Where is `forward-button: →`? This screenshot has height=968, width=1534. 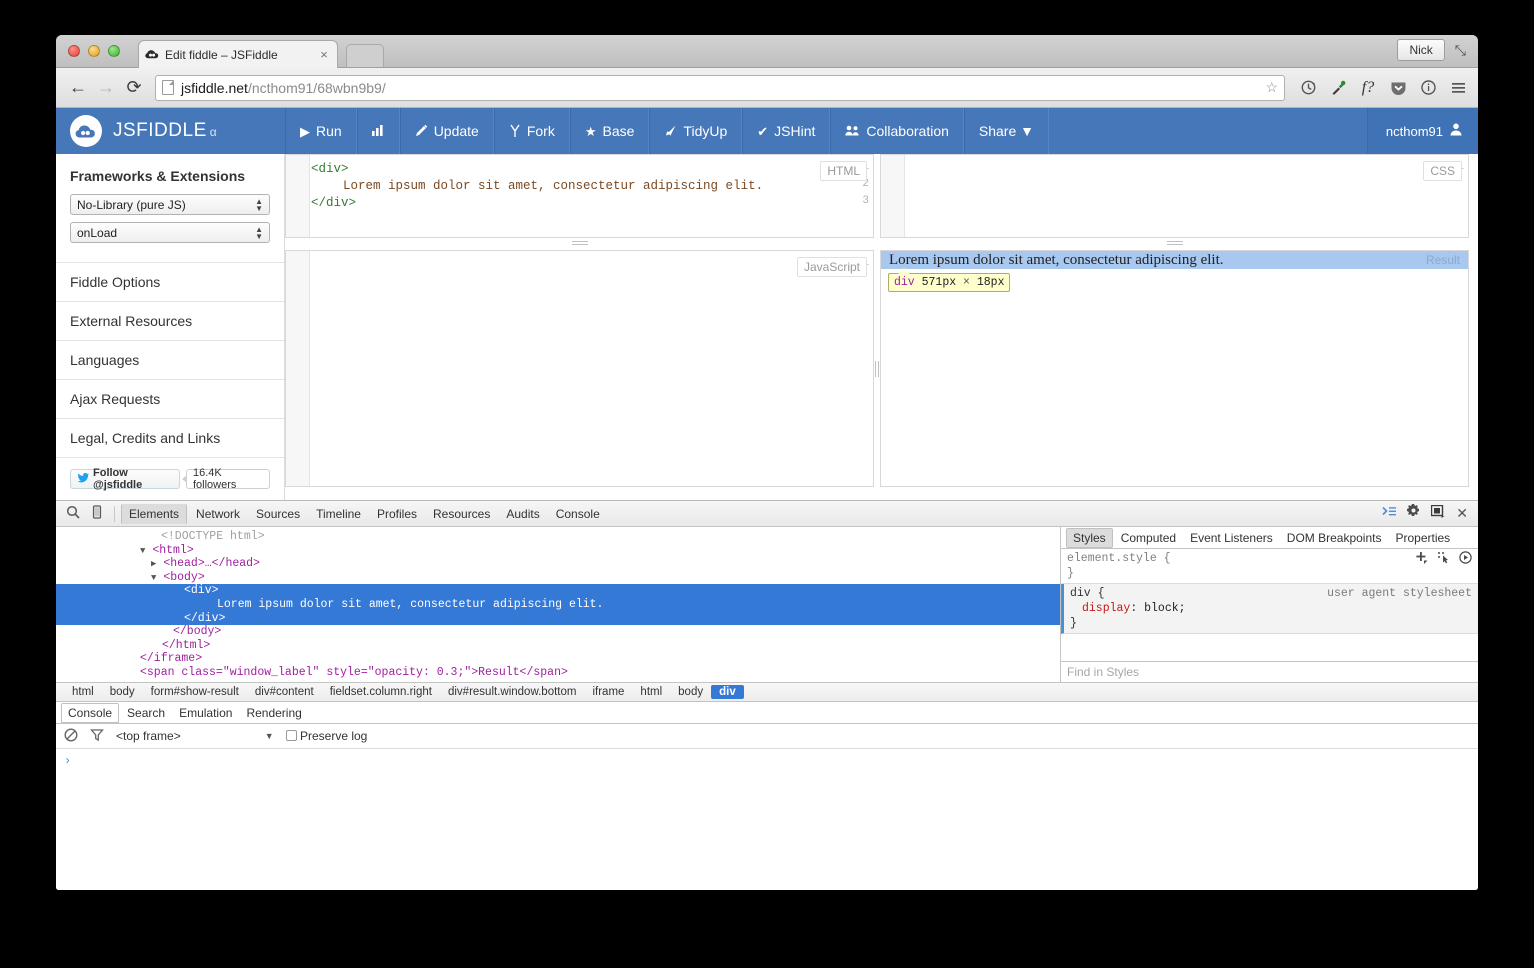 forward-button: → is located at coordinates (106, 88).